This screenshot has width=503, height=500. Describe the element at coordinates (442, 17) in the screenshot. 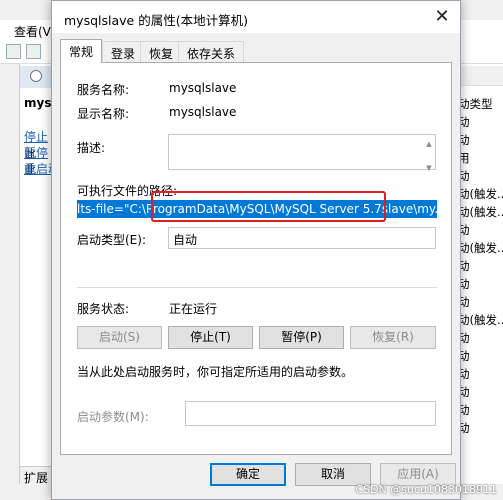

I see `close-icon: ✕` at that location.